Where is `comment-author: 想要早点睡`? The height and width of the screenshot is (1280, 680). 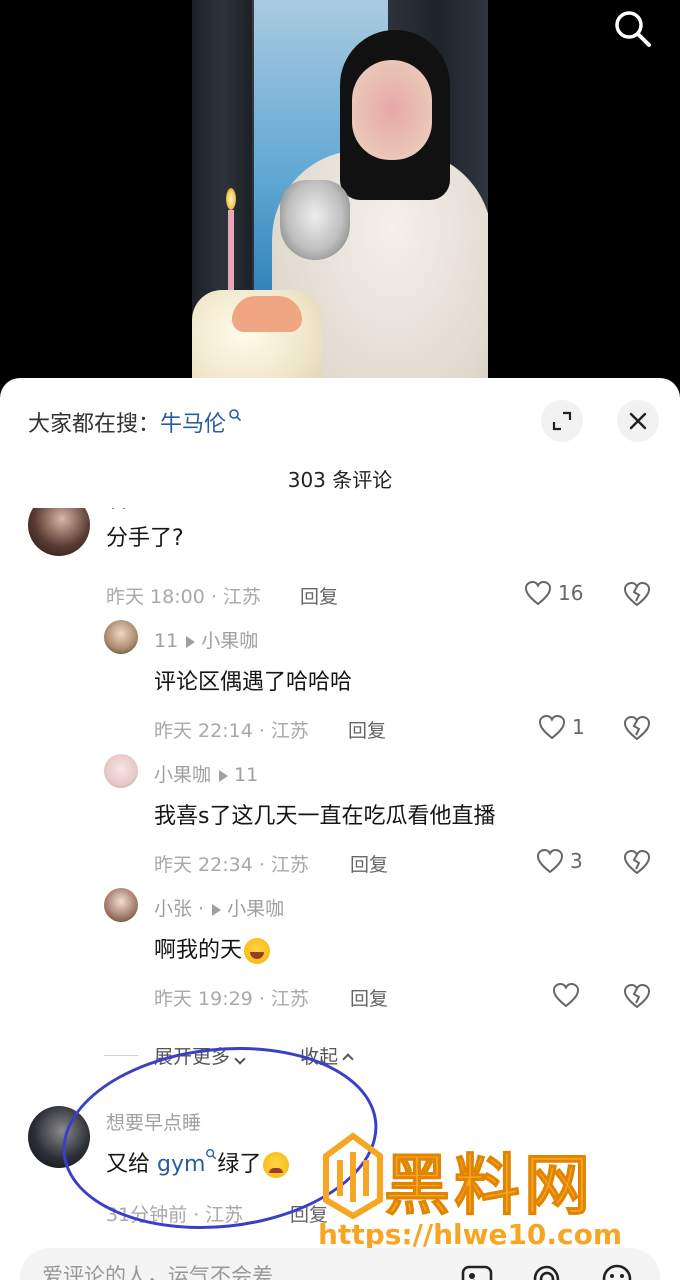 comment-author: 想要早点睡 is located at coordinates (153, 1121).